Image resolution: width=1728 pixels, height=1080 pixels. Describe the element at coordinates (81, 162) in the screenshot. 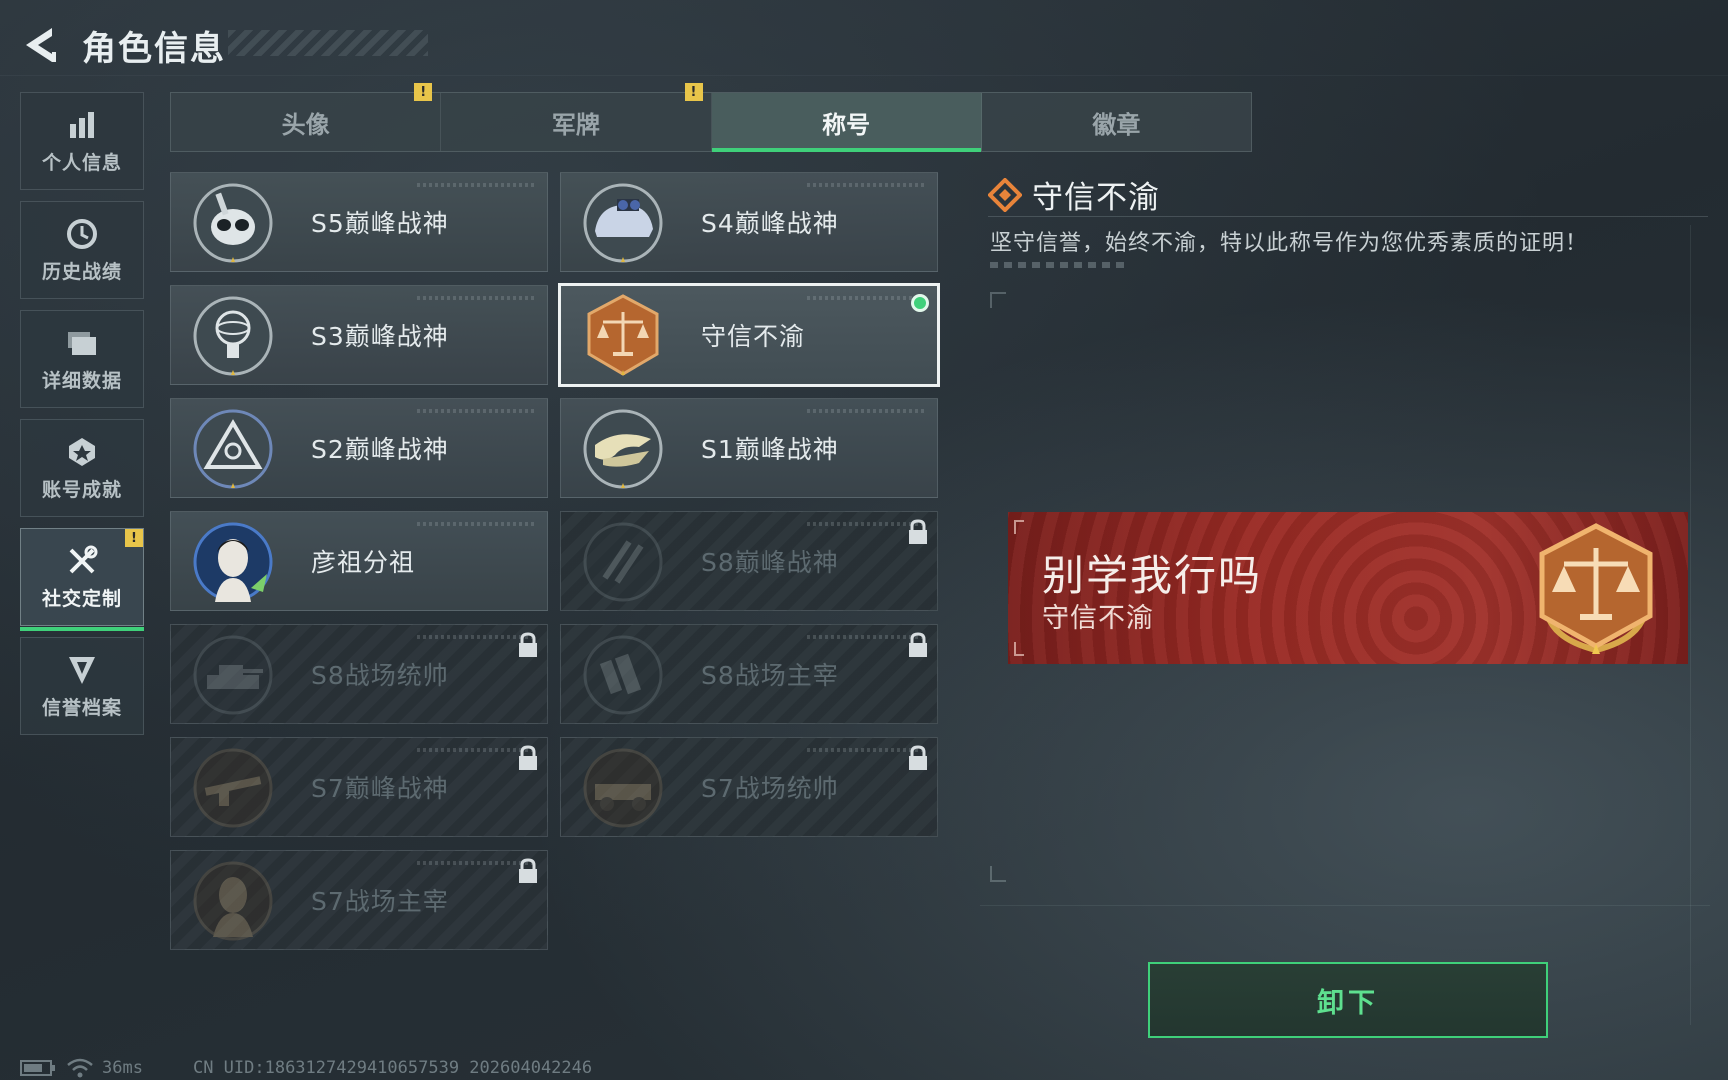

I see `sidebar-item-label: 个人信息` at that location.